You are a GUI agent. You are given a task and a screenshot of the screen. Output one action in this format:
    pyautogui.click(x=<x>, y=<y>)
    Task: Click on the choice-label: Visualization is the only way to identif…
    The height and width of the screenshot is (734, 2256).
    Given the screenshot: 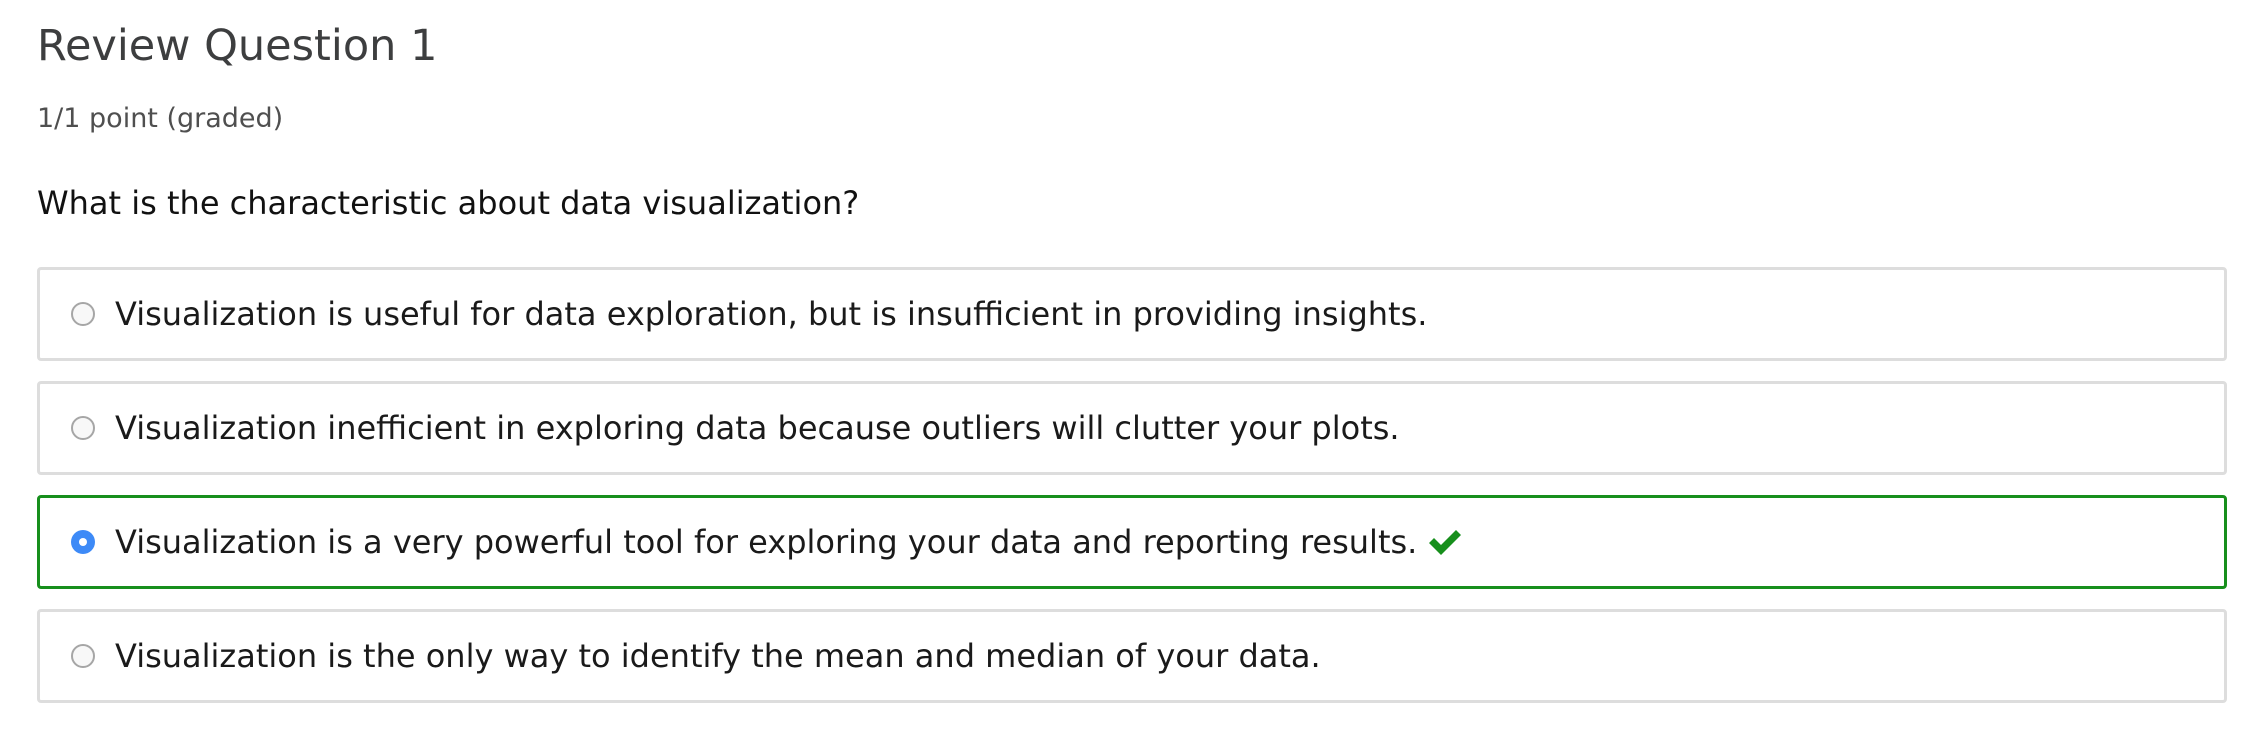 What is the action you would take?
    pyautogui.click(x=718, y=656)
    